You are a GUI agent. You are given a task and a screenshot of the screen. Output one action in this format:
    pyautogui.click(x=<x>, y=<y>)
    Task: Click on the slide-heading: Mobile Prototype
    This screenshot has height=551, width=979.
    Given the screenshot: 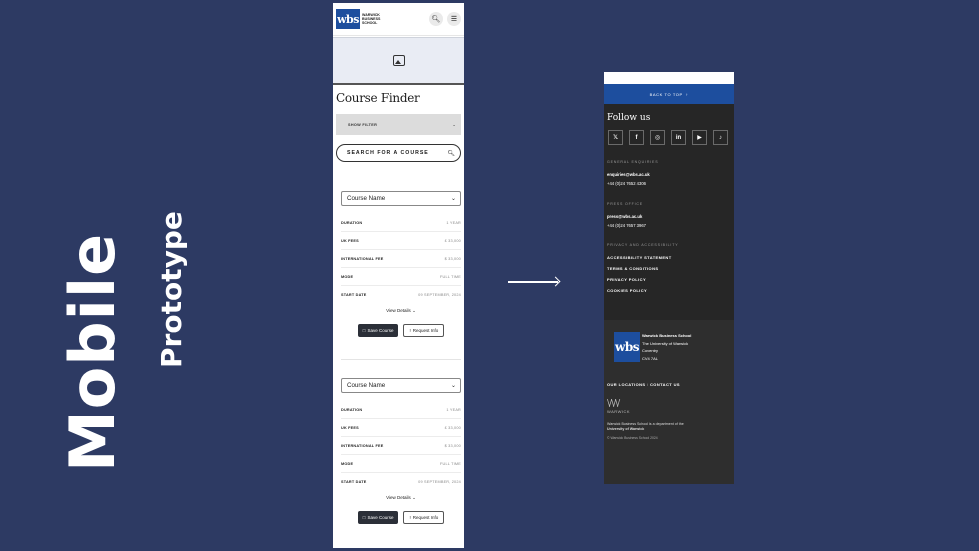 What is the action you would take?
    pyautogui.click(x=122, y=345)
    